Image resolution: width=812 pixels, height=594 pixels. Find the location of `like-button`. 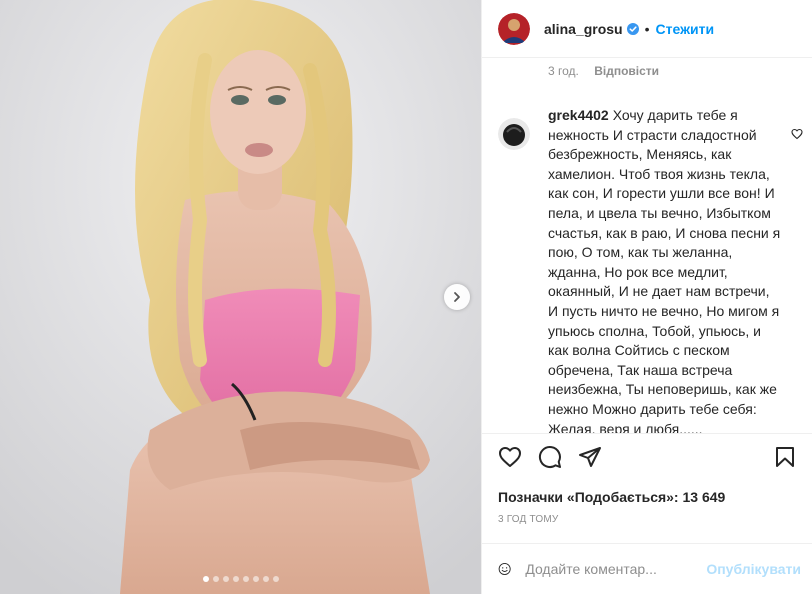

like-button is located at coordinates (510, 457).